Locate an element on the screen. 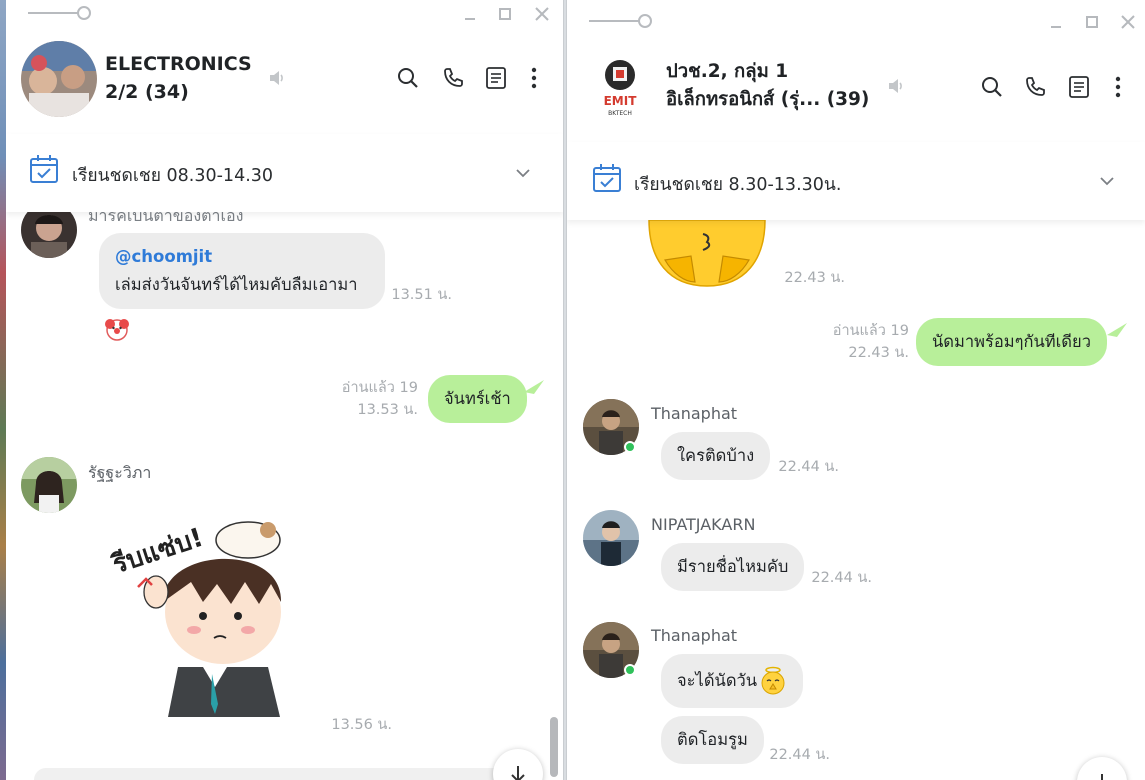 The width and height of the screenshot is (1145, 780). message-text: ใครติดบ้าง is located at coordinates (716, 455).